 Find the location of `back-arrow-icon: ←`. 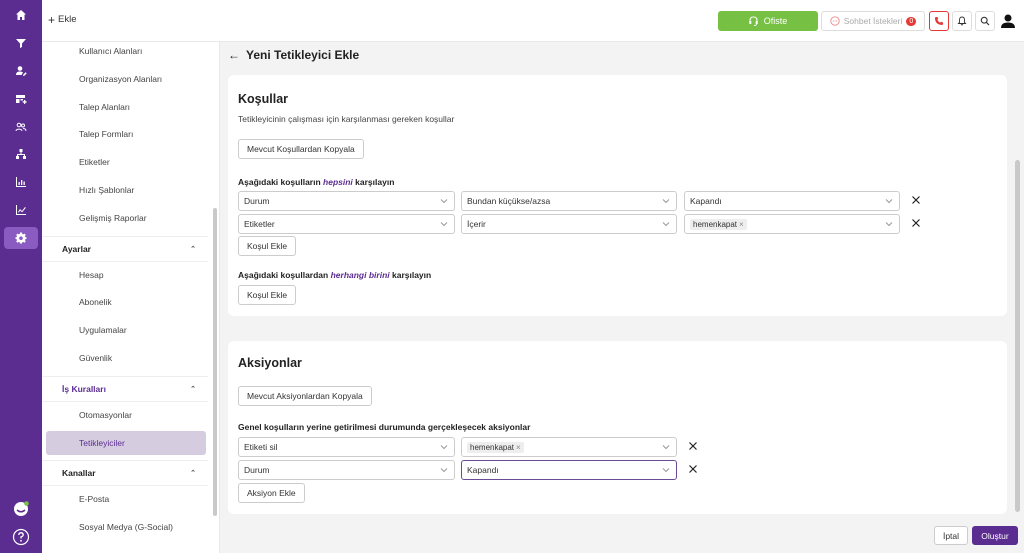

back-arrow-icon: ← is located at coordinates (234, 55).